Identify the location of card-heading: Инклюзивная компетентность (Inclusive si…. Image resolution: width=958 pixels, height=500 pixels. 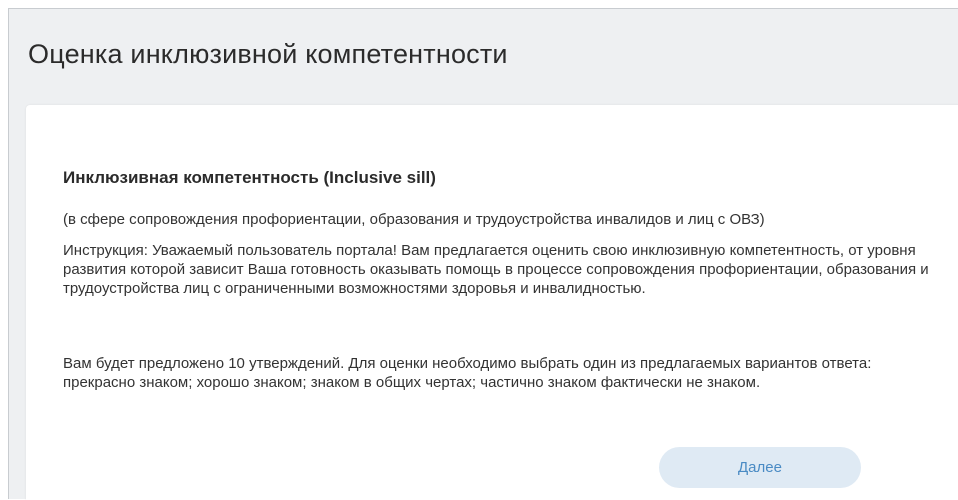
(249, 177).